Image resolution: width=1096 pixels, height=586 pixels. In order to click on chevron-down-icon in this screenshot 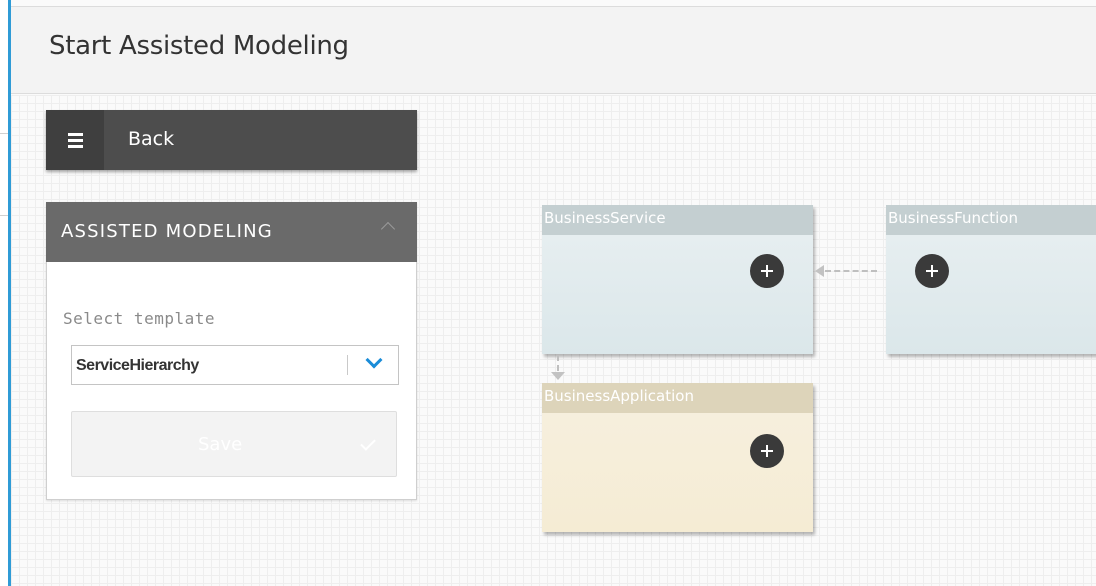, I will do `click(374, 360)`.